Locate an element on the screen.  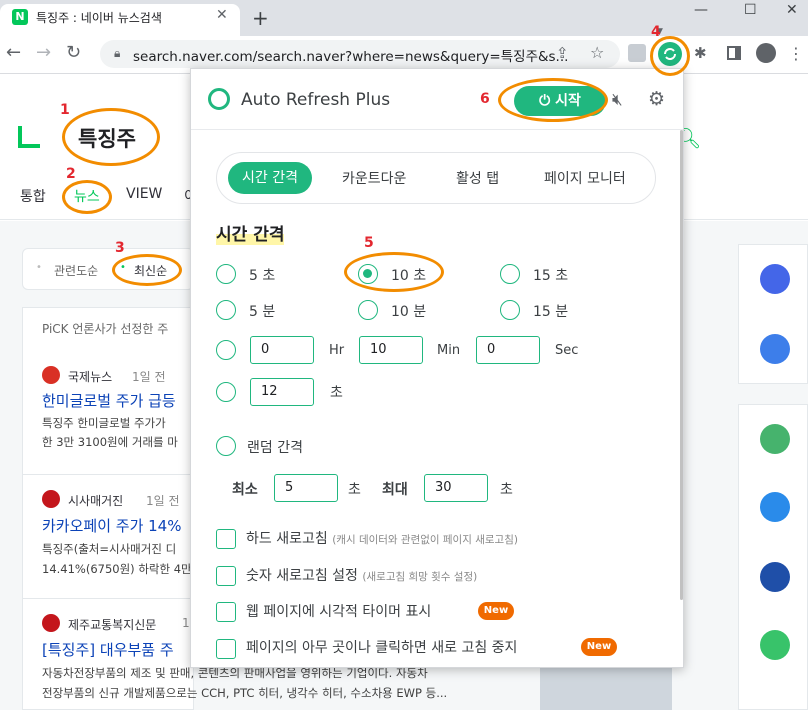
stop-on-click-checkbox is located at coordinates (226, 649).